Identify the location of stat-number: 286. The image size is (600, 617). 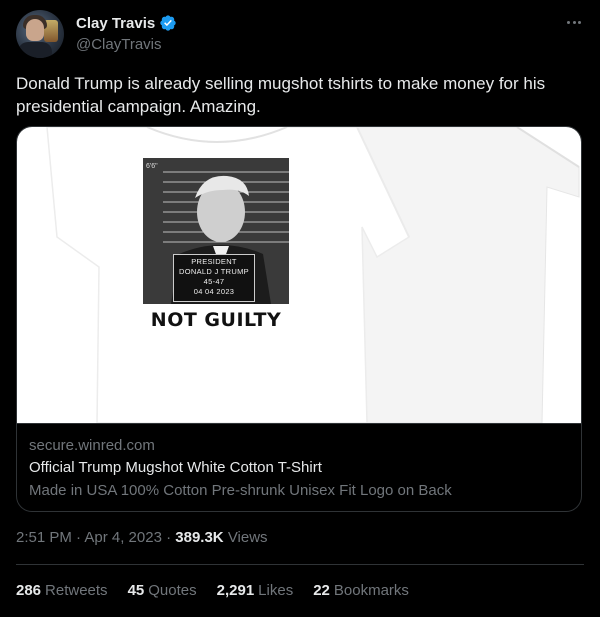
(29, 590).